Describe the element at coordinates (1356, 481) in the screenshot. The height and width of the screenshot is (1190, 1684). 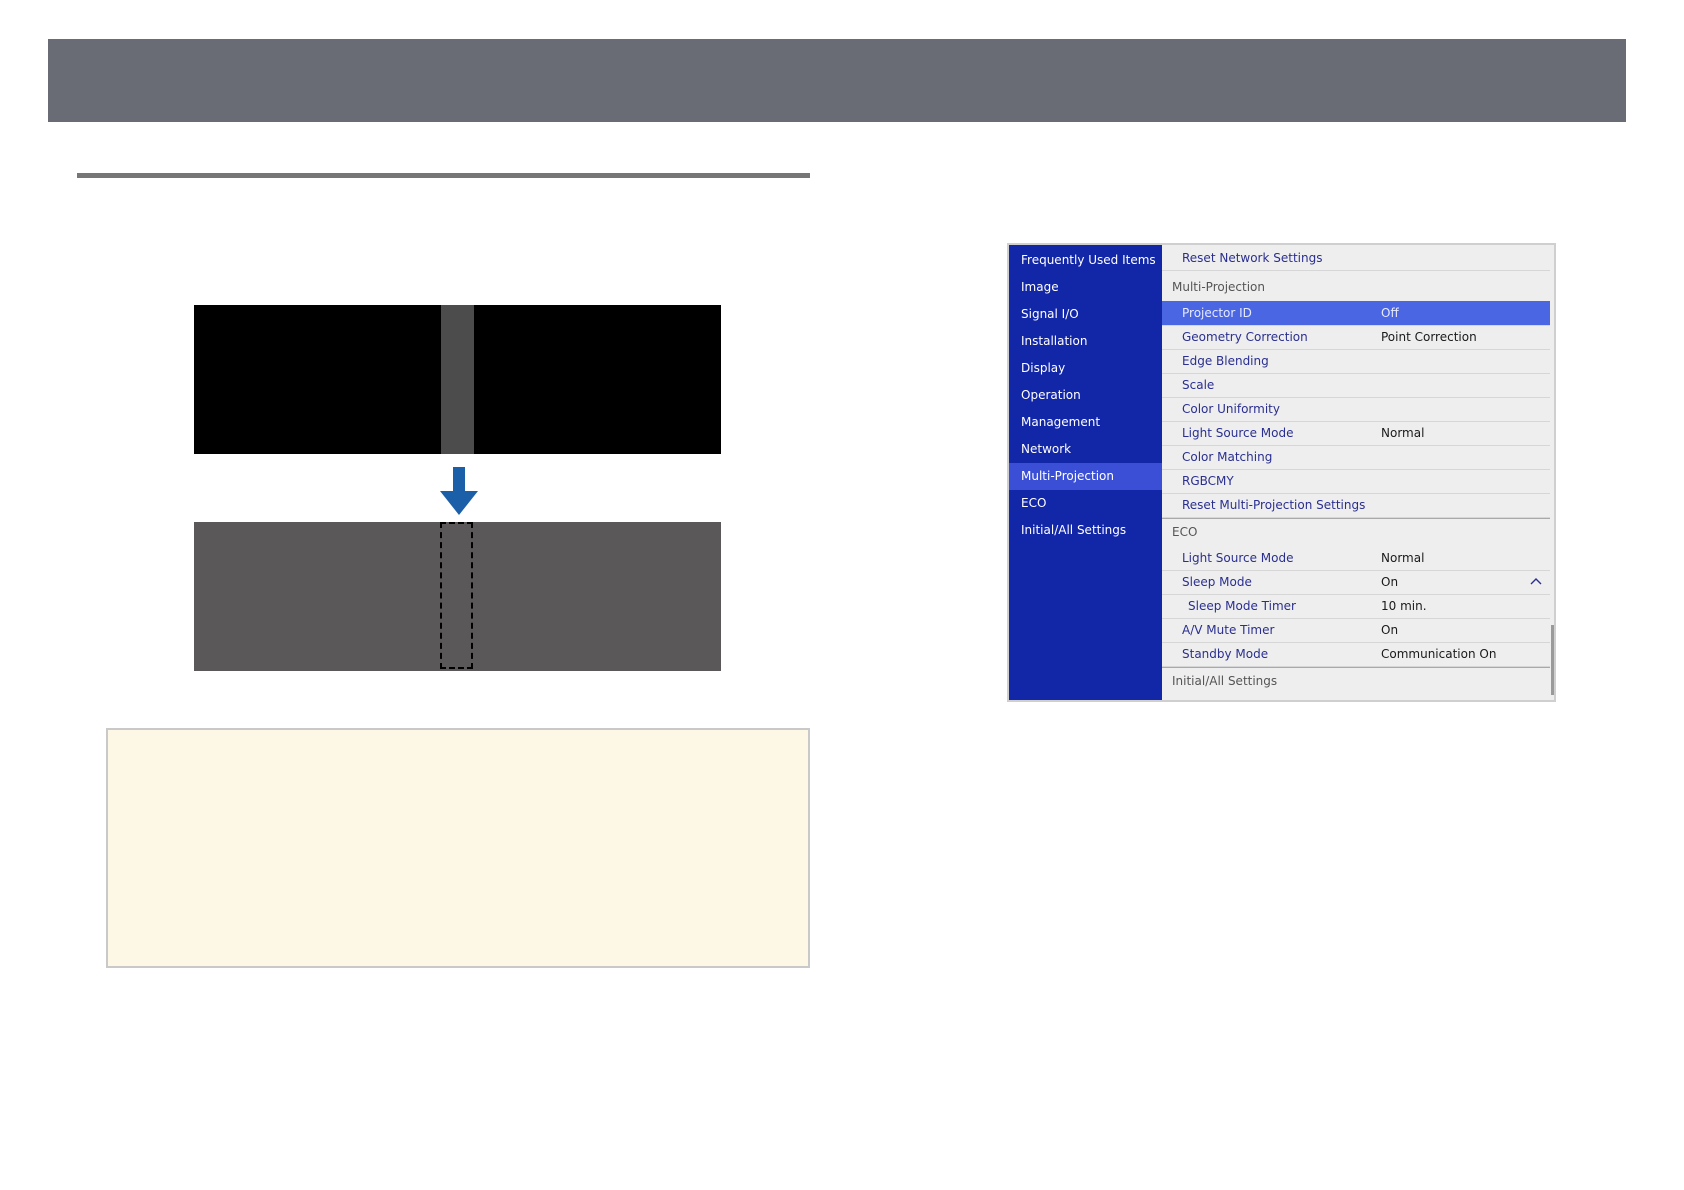
I see `menu-row-rgbcmy: RGBCMY` at that location.